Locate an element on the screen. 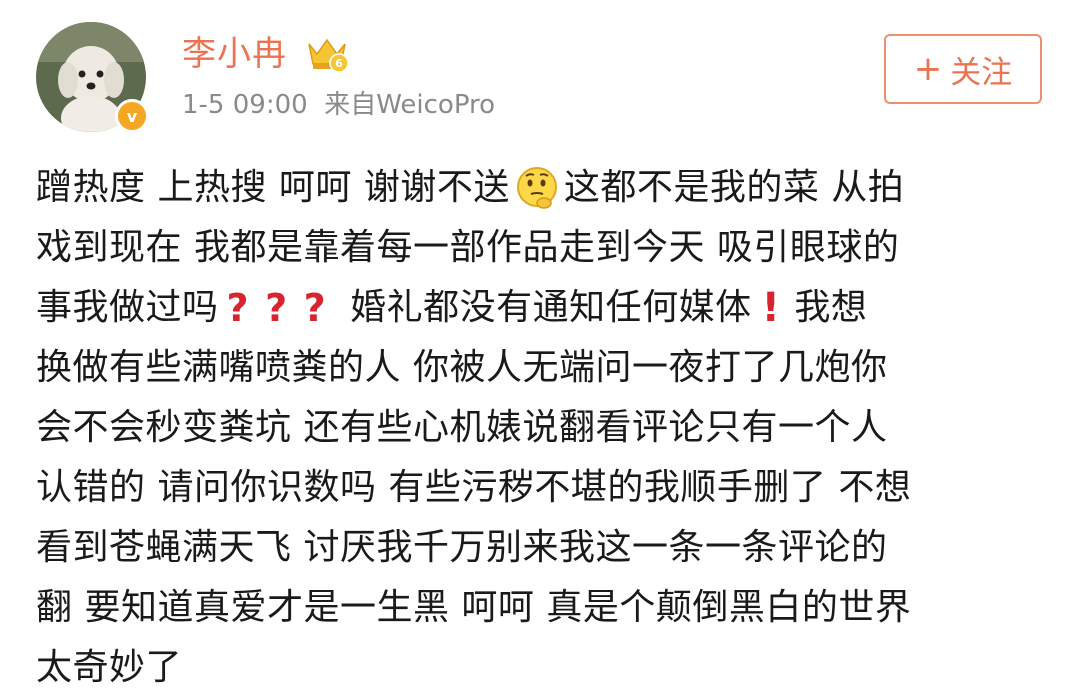  post-text: 我想 is located at coordinates (831, 307).